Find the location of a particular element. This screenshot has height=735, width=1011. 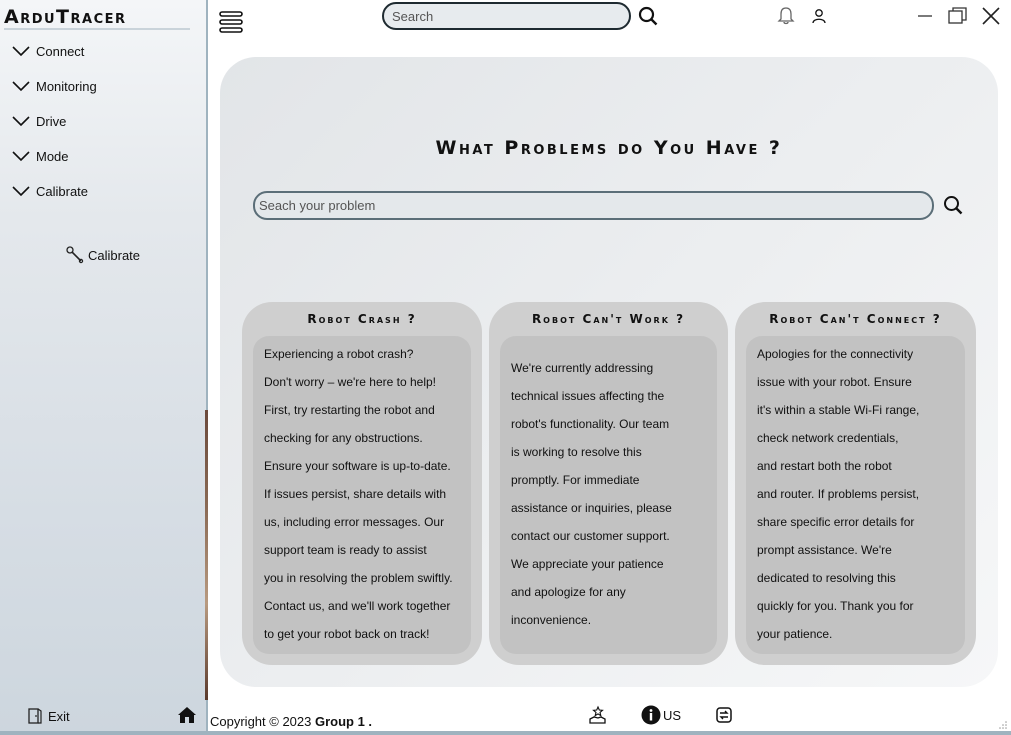

card-line: it's within a stable Wi-Fi range, is located at coordinates (838, 410).